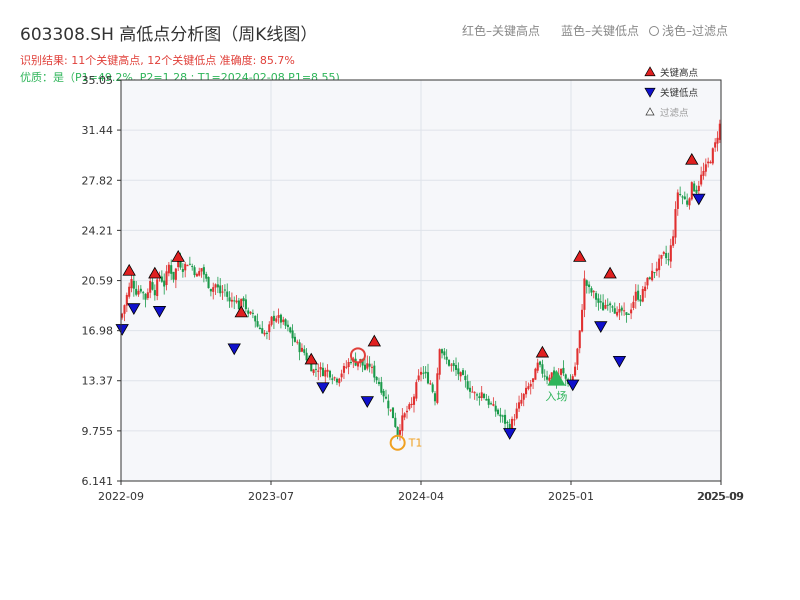  Describe the element at coordinates (720, 496) in the screenshot. I see `x-tick-label-overlap: 2025-09` at that location.